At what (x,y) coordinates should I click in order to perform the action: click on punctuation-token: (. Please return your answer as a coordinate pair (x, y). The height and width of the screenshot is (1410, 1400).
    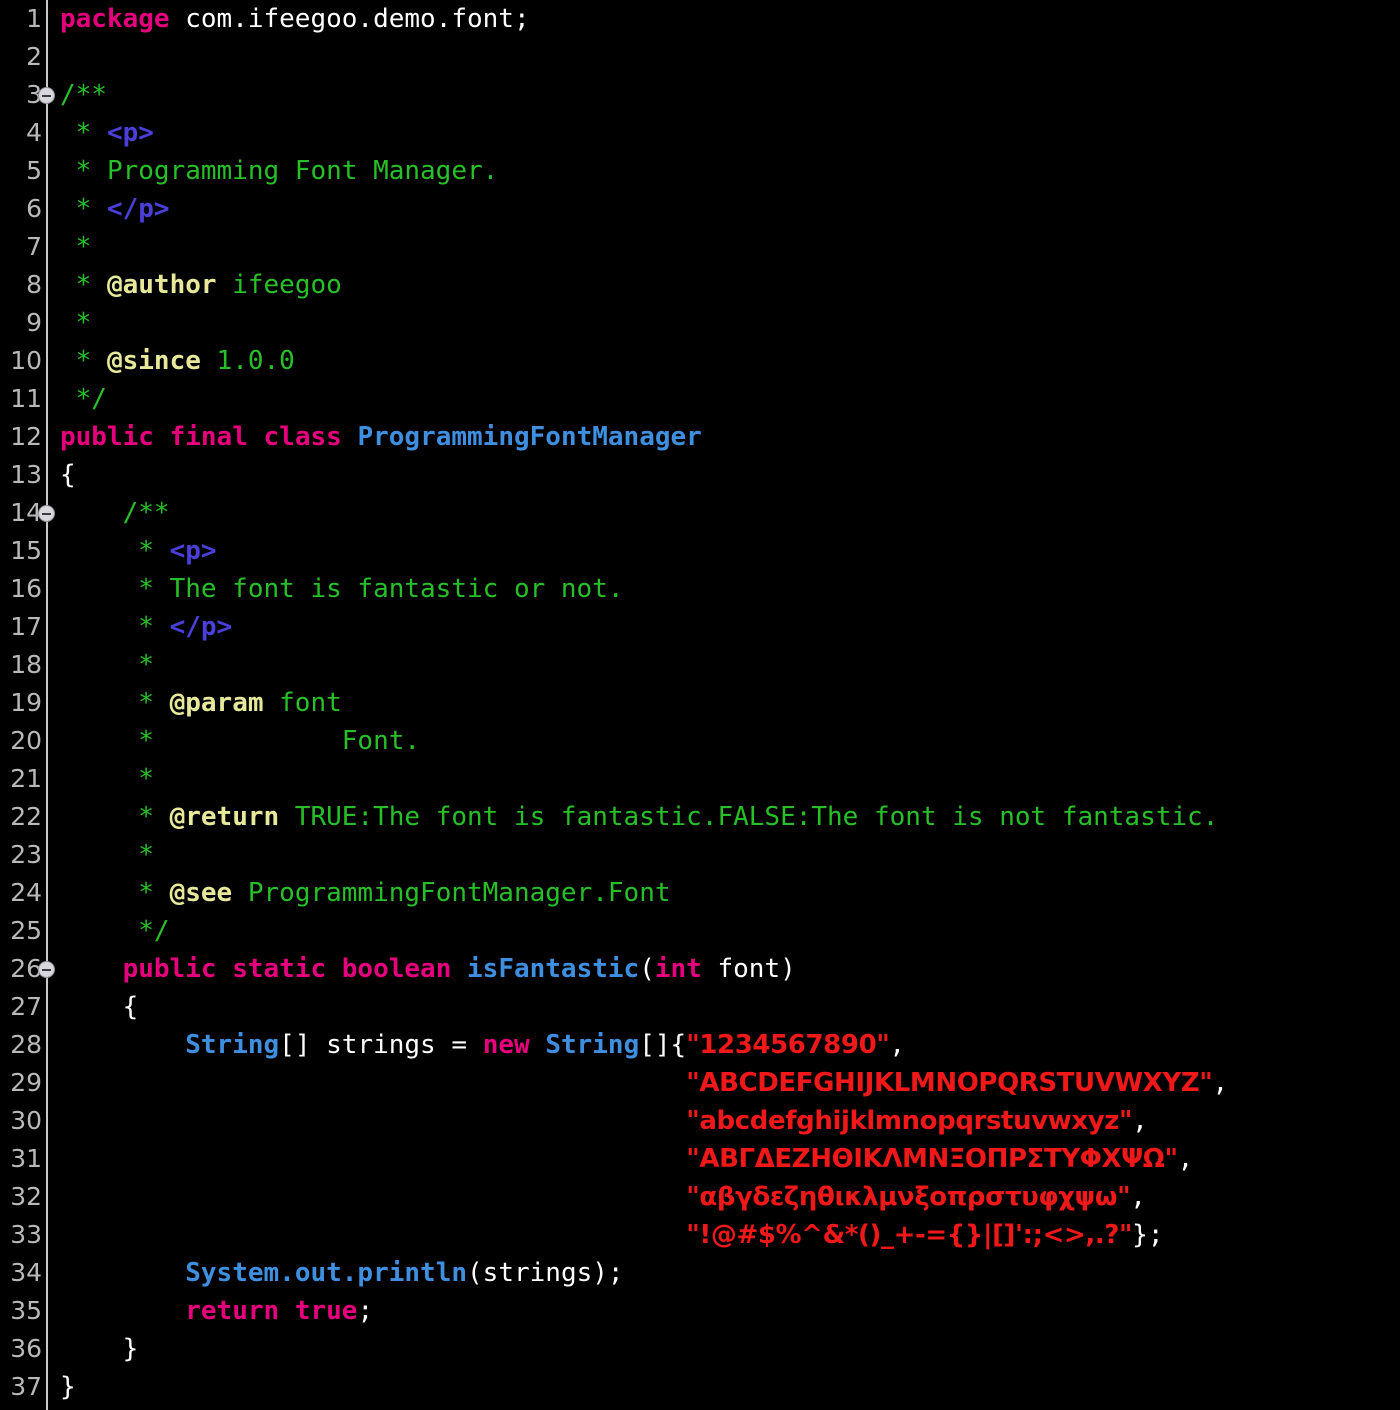
    Looking at the image, I should click on (647, 969).